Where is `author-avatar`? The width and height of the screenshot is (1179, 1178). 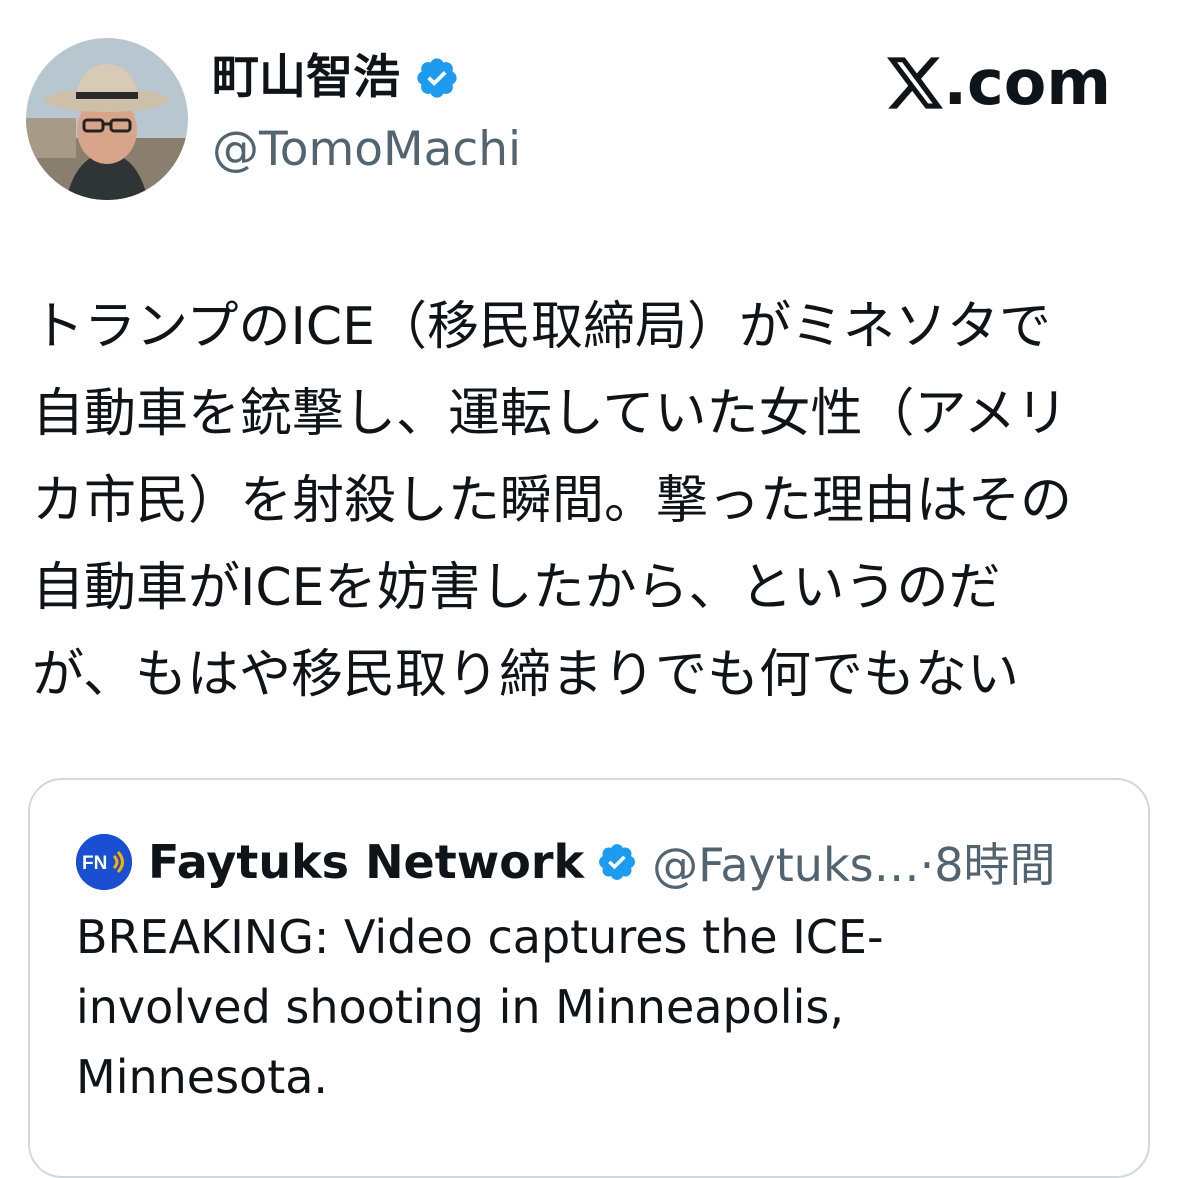 author-avatar is located at coordinates (107, 119).